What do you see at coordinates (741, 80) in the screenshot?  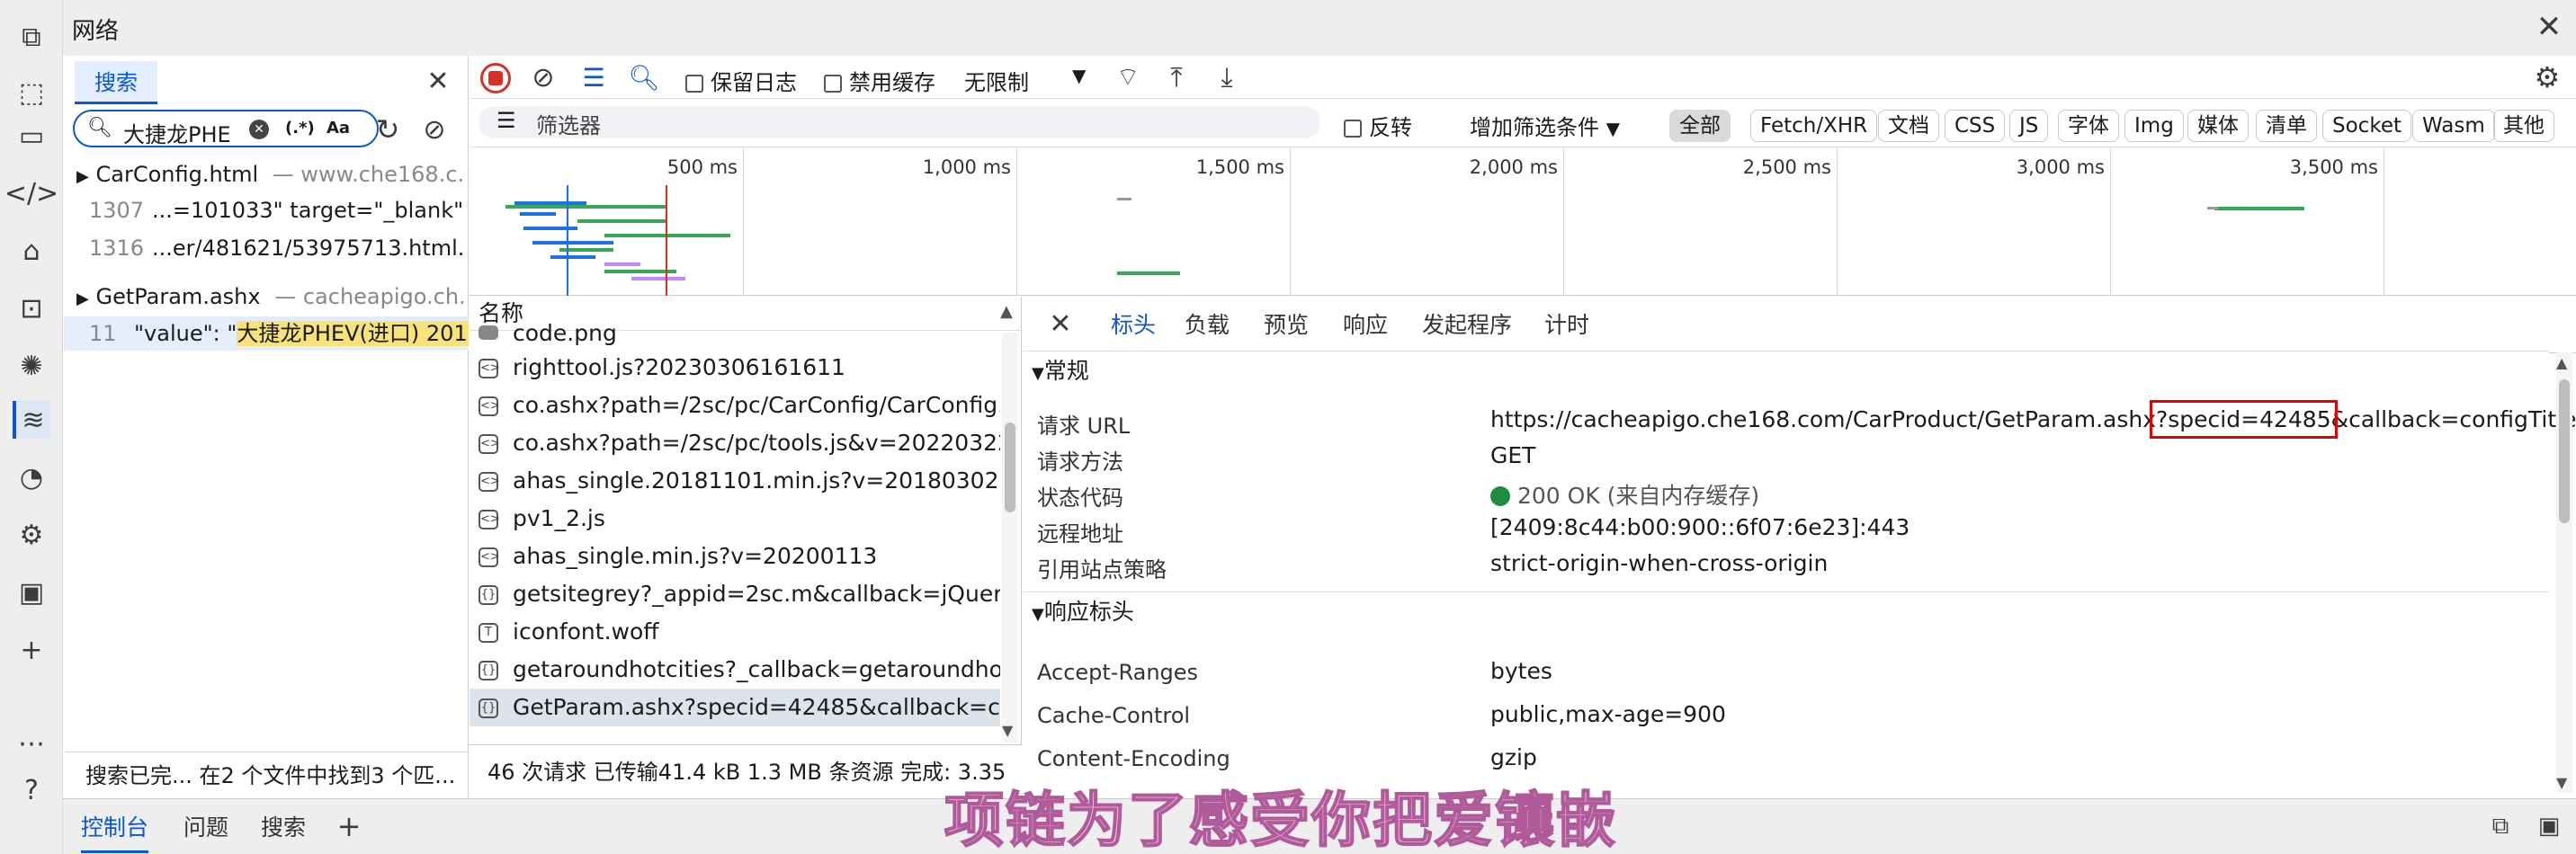 I see `preserve-log-checkbox: 保留日志` at bounding box center [741, 80].